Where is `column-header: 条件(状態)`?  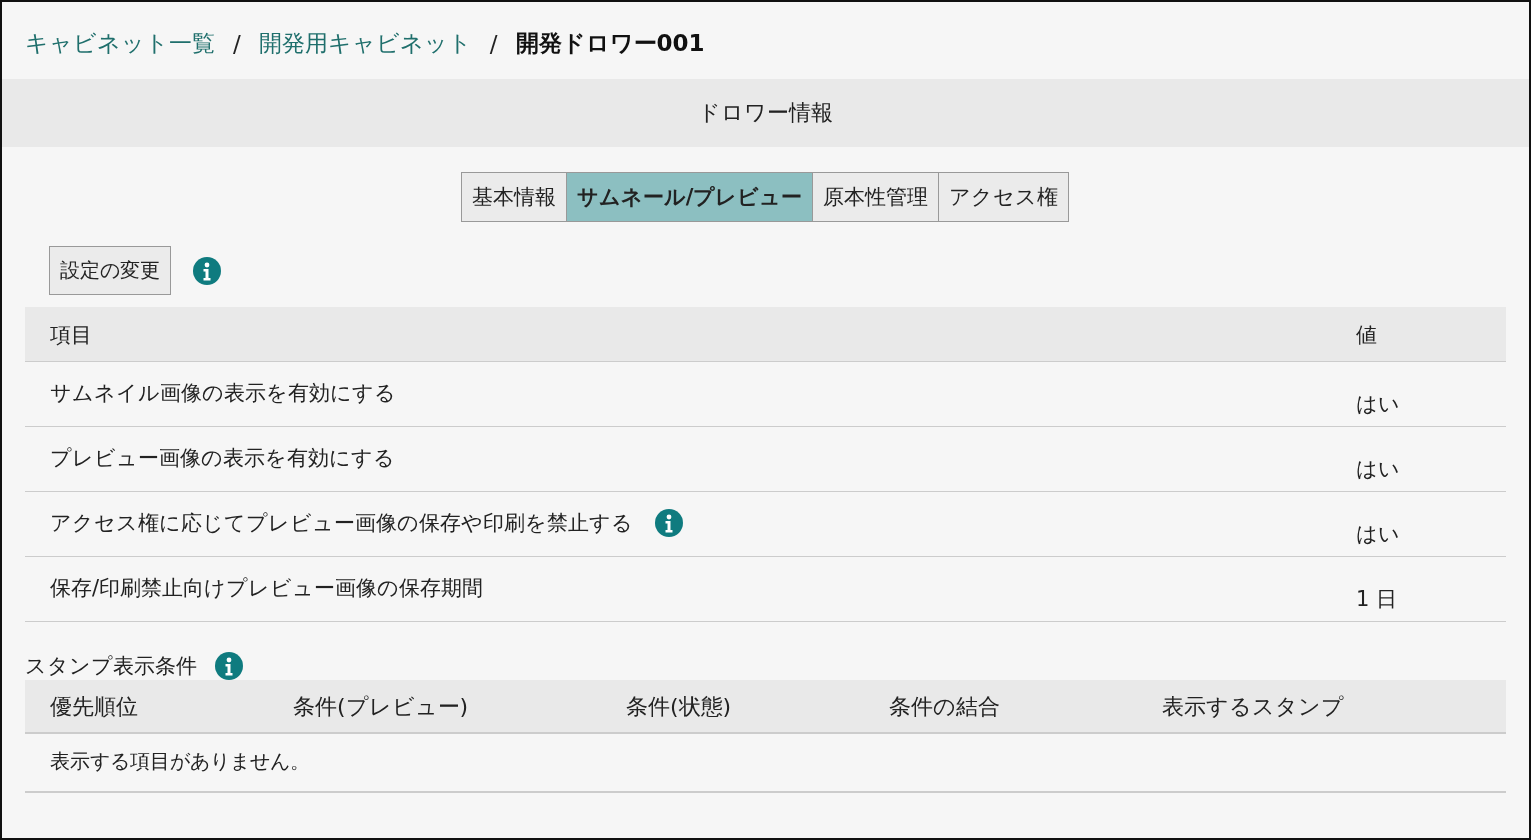
column-header: 条件(状態) is located at coordinates (732, 706).